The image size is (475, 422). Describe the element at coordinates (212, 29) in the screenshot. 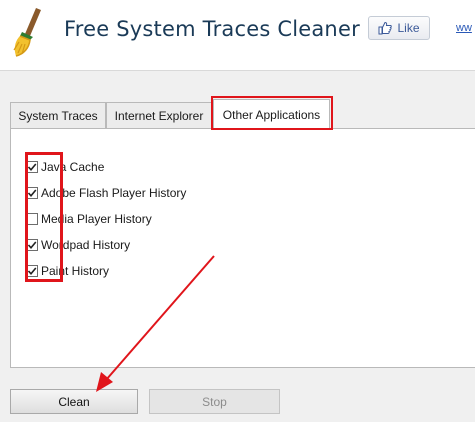

I see `app-title: Free System Traces Cleaner` at that location.